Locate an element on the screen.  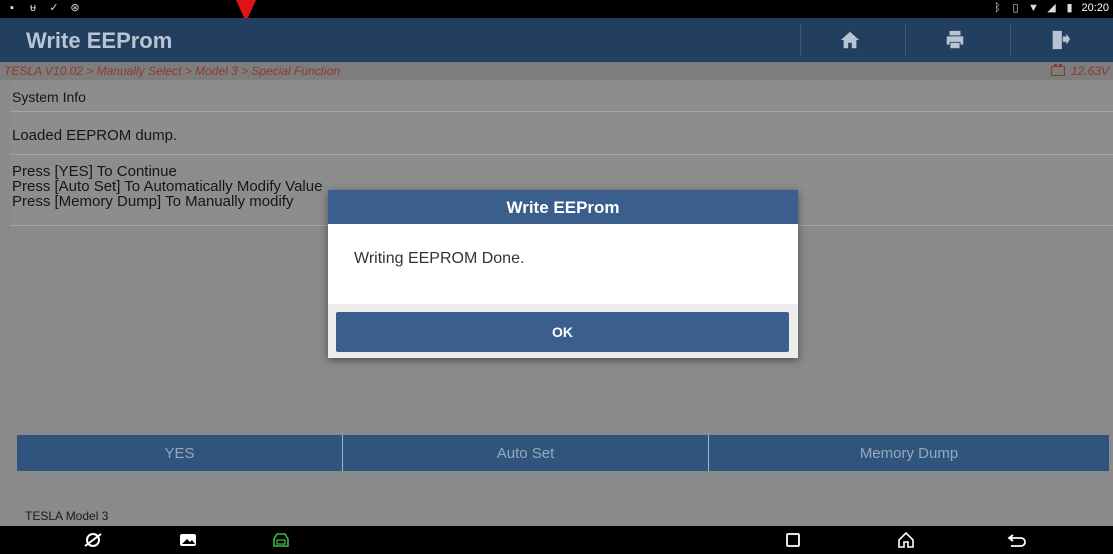
back-button is located at coordinates (1017, 540).